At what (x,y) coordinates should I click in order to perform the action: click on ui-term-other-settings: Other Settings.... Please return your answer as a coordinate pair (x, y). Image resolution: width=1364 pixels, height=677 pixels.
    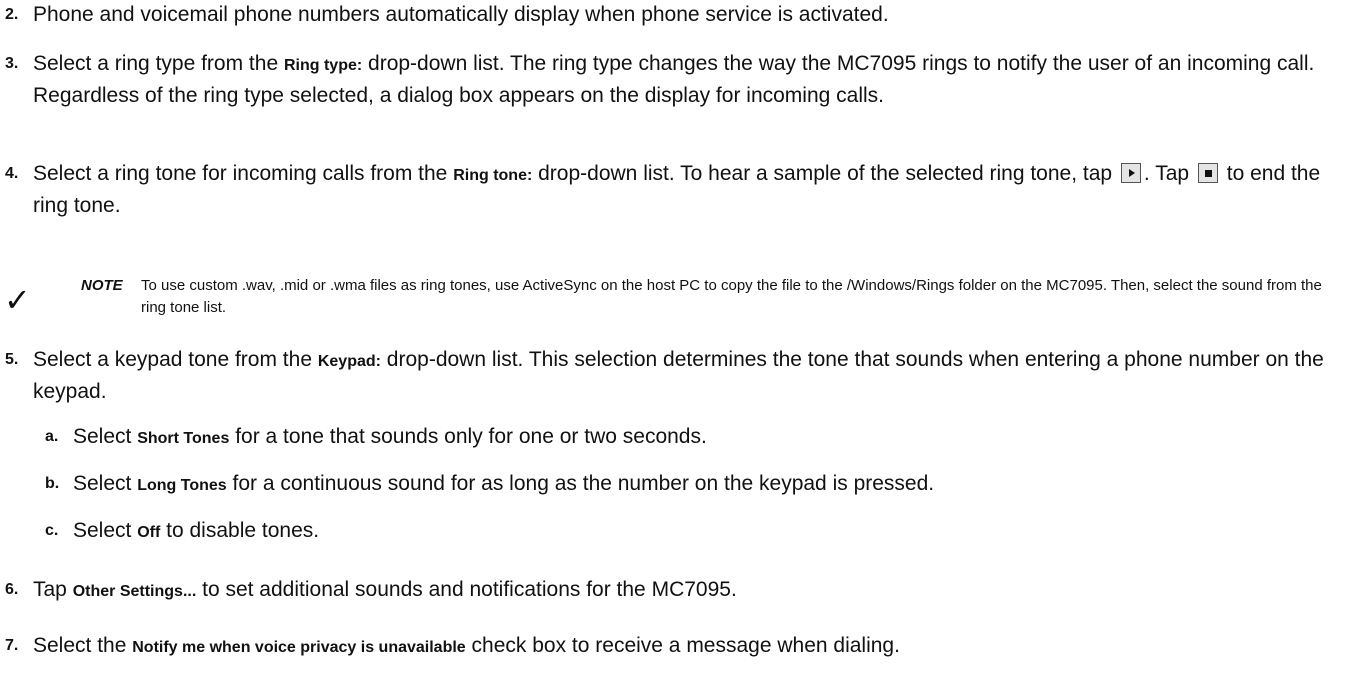
    Looking at the image, I should click on (134, 591).